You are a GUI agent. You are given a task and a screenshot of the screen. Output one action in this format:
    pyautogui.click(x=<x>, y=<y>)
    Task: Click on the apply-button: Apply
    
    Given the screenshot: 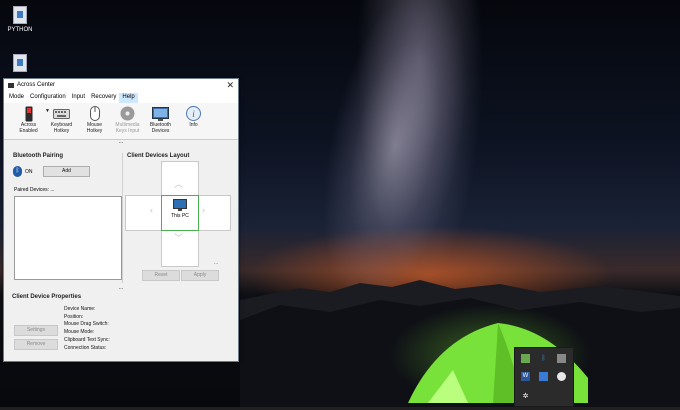 What is the action you would take?
    pyautogui.click(x=200, y=275)
    